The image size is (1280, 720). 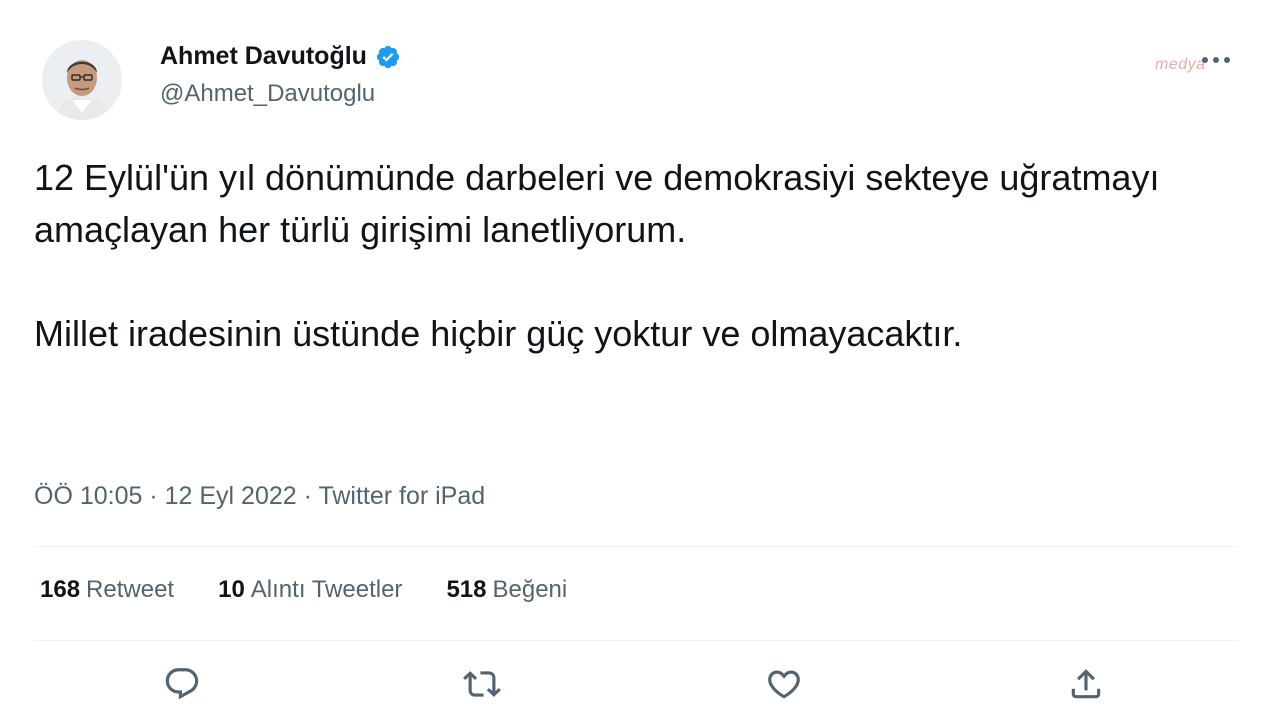 I want to click on reply-icon, so click(x=182, y=684).